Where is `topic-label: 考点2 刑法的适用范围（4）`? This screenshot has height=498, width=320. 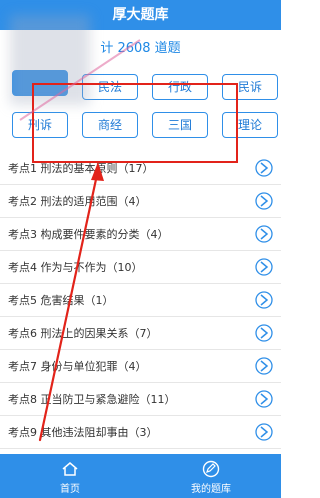
topic-label: 考点2 刑法的适用范围（4） is located at coordinates (77, 201).